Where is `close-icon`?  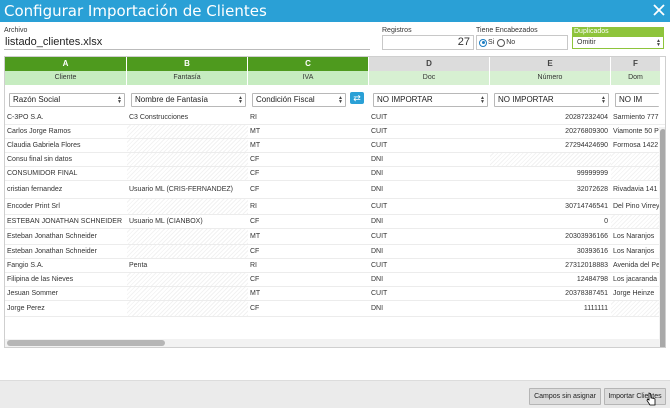
close-icon is located at coordinates (659, 10).